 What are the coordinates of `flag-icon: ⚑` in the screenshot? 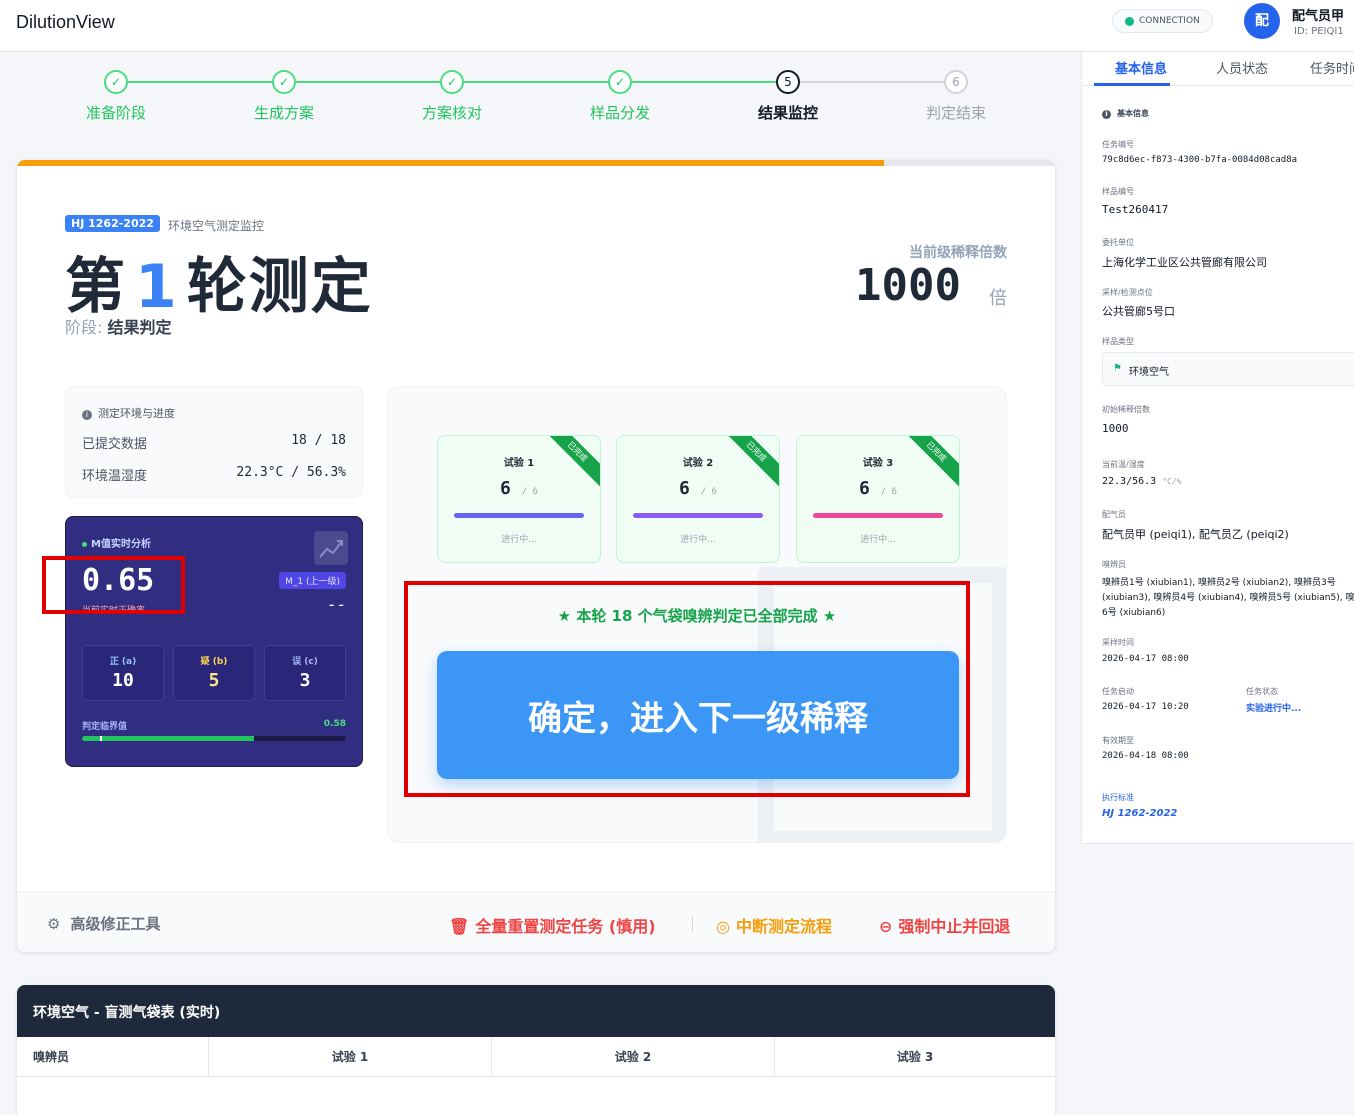 It's located at (1117, 368).